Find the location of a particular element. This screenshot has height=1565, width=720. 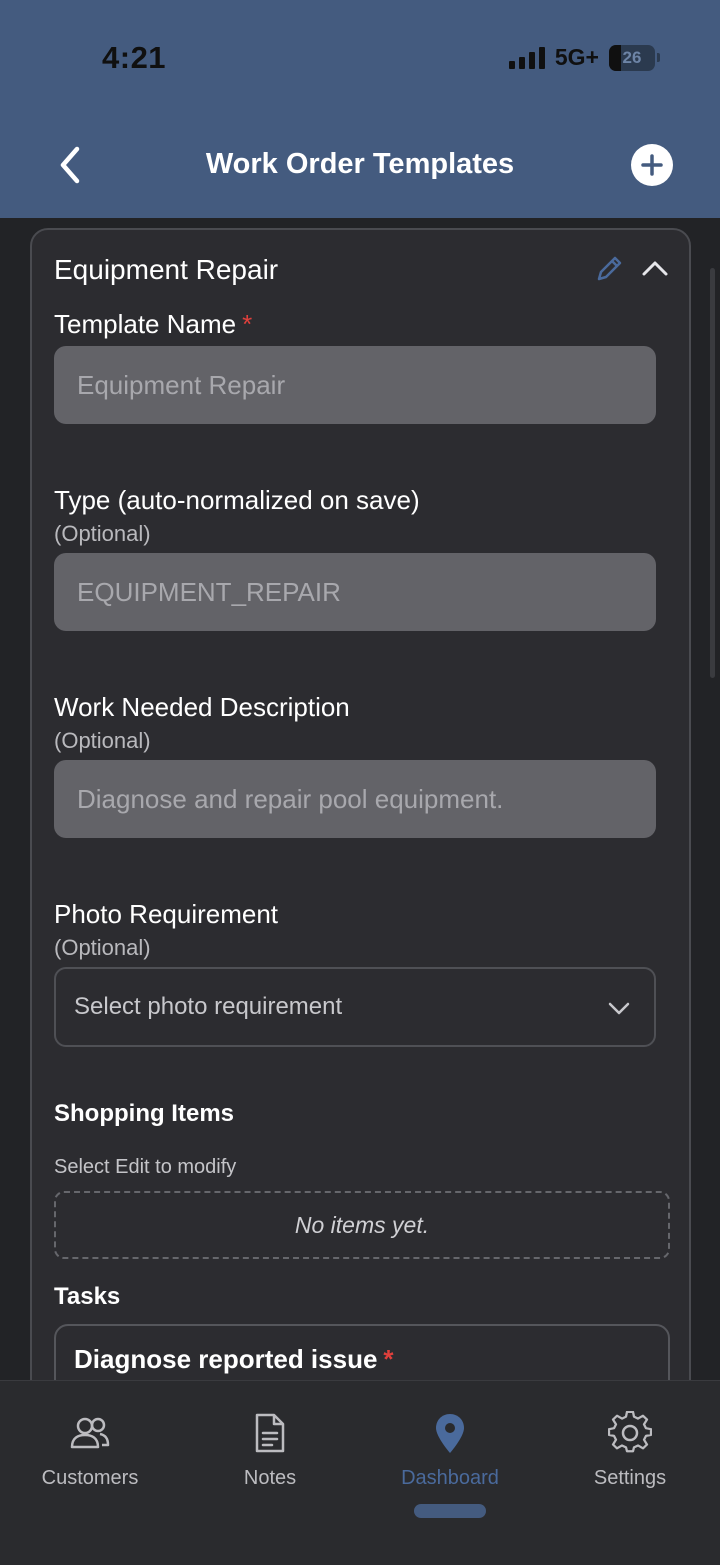

plus-icon is located at coordinates (652, 165).